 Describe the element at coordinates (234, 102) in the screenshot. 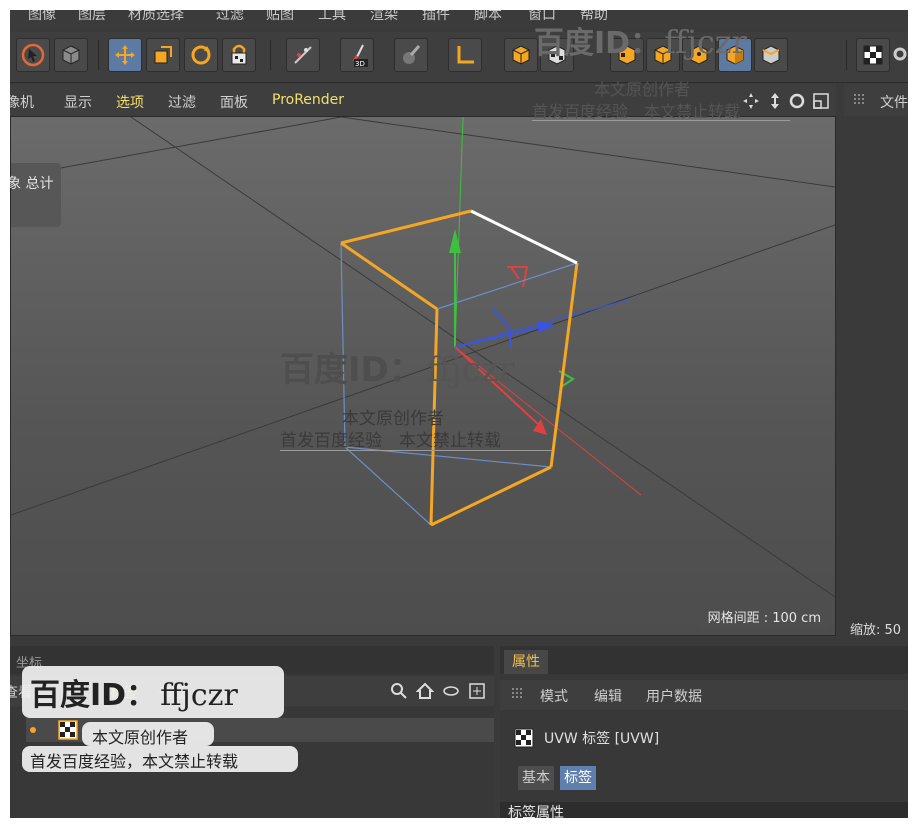

I see `viewport-menu-panel: 面板` at that location.